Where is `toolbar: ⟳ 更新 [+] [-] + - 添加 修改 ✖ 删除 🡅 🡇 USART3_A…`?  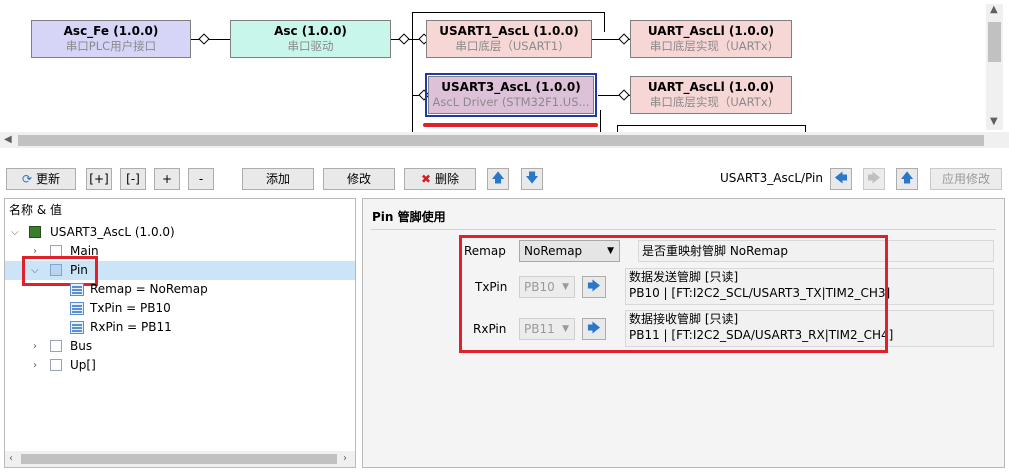 toolbar: ⟳ 更新 [+] [-] + - 添加 修改 ✖ 删除 🡅 🡇 USART3_A… is located at coordinates (504, 179).